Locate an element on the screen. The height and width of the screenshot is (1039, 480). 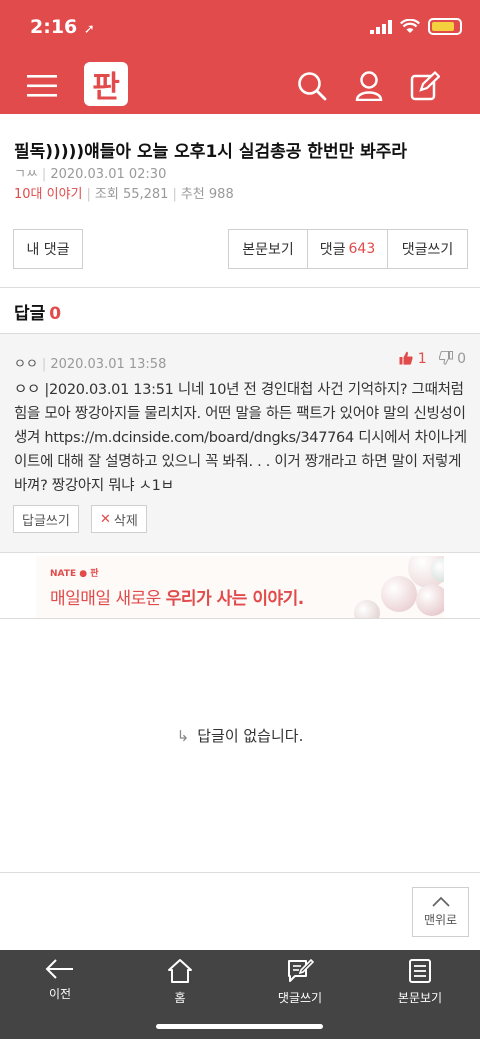
compose-icon is located at coordinates (425, 86).